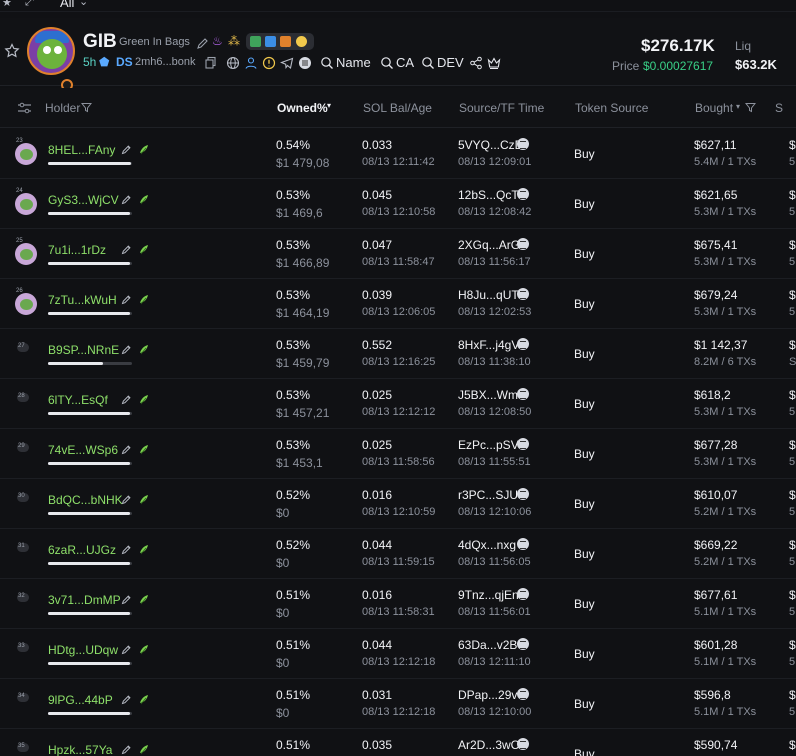  What do you see at coordinates (301, 41) in the screenshot?
I see `bolt-icon` at bounding box center [301, 41].